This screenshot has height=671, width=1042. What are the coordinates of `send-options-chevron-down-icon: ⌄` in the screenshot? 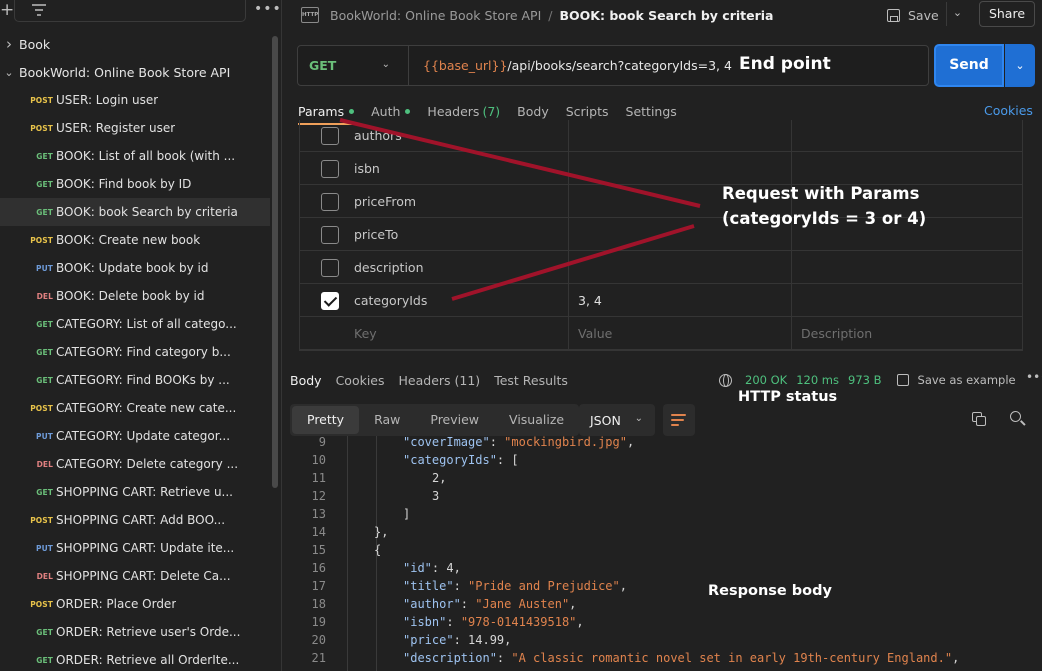 It's located at (1020, 65).